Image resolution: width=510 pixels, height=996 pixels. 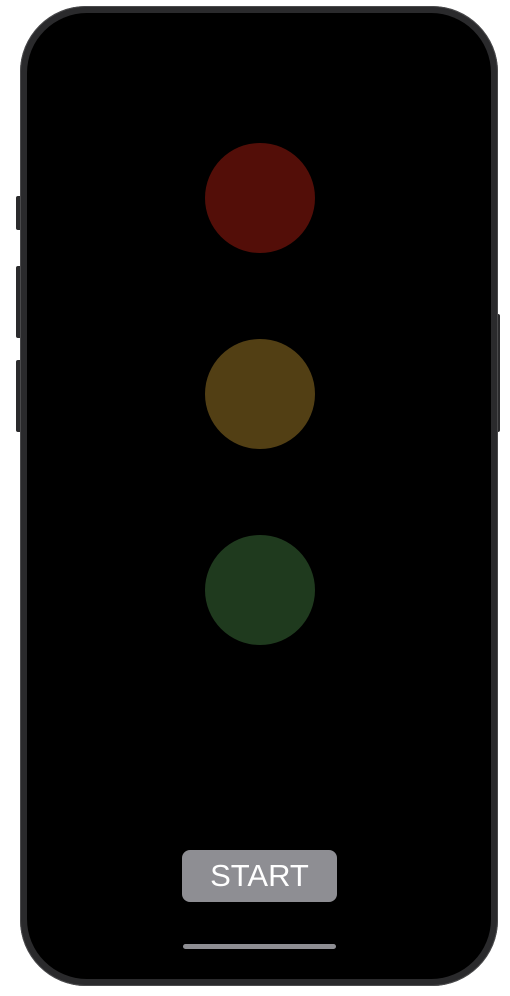 What do you see at coordinates (260, 60) in the screenshot?
I see `dynamic-island` at bounding box center [260, 60].